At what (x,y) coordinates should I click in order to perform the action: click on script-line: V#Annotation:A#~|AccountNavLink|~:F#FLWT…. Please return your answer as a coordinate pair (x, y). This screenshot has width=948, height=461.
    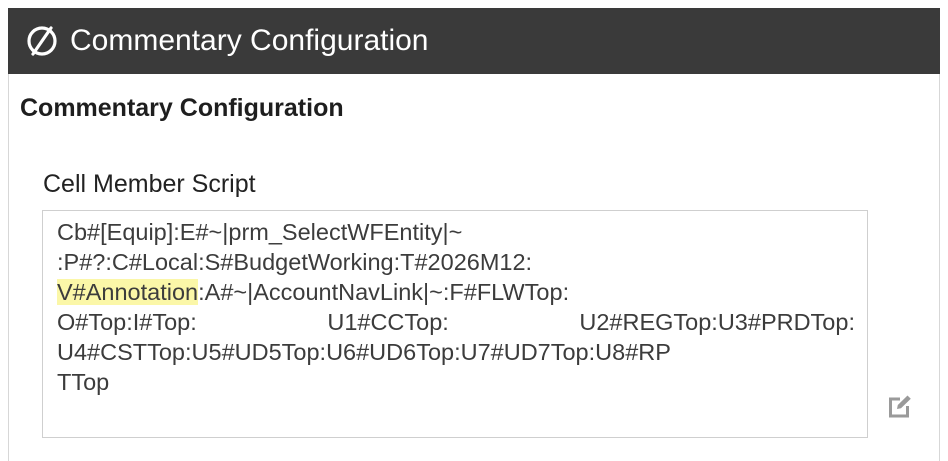
    Looking at the image, I should click on (456, 292).